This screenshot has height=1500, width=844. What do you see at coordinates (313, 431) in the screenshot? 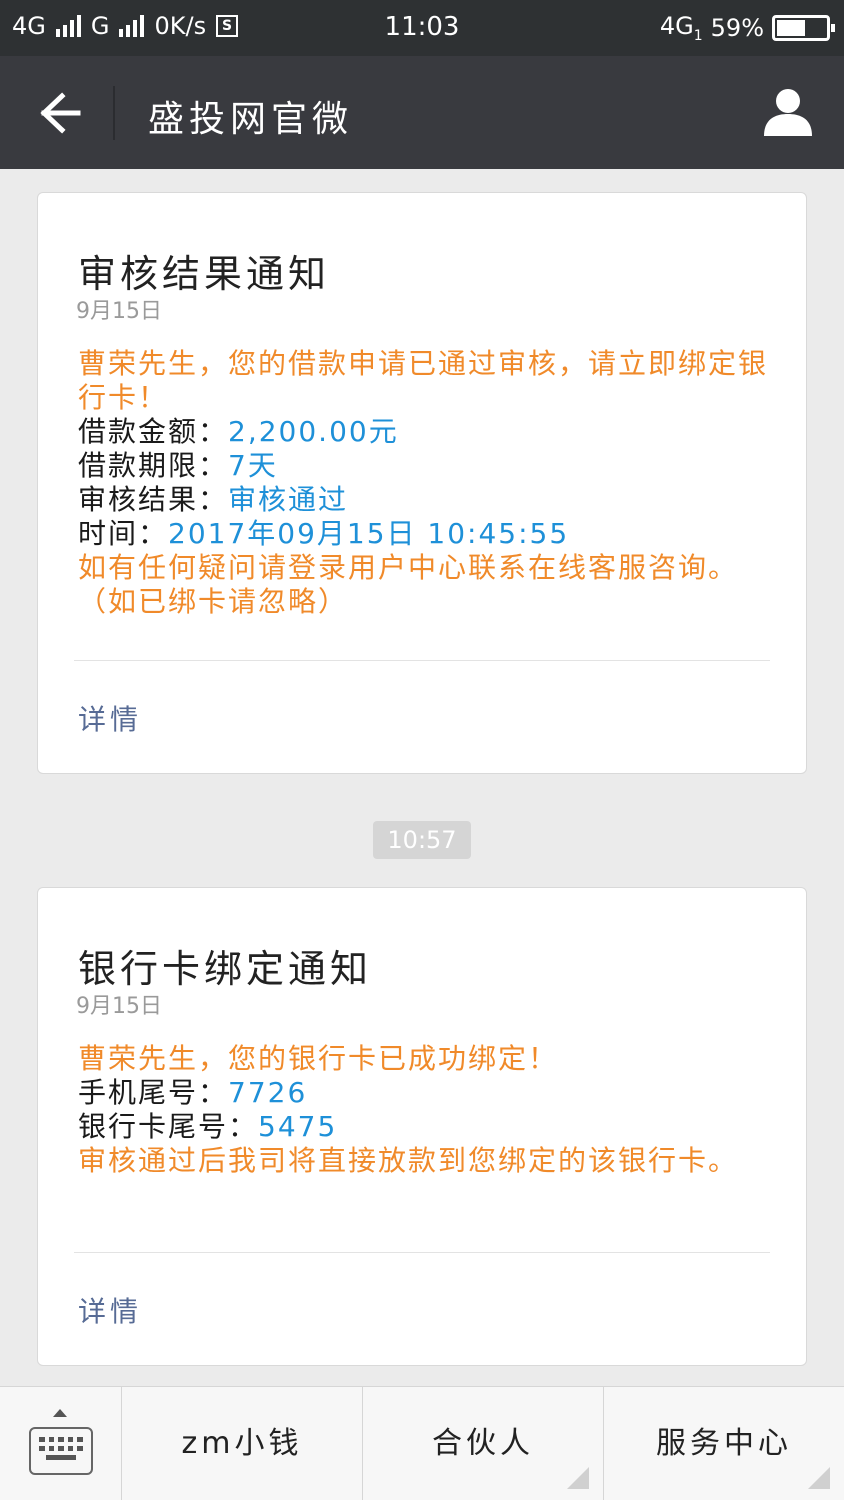
I see `field-value: 2,200.00元` at bounding box center [313, 431].